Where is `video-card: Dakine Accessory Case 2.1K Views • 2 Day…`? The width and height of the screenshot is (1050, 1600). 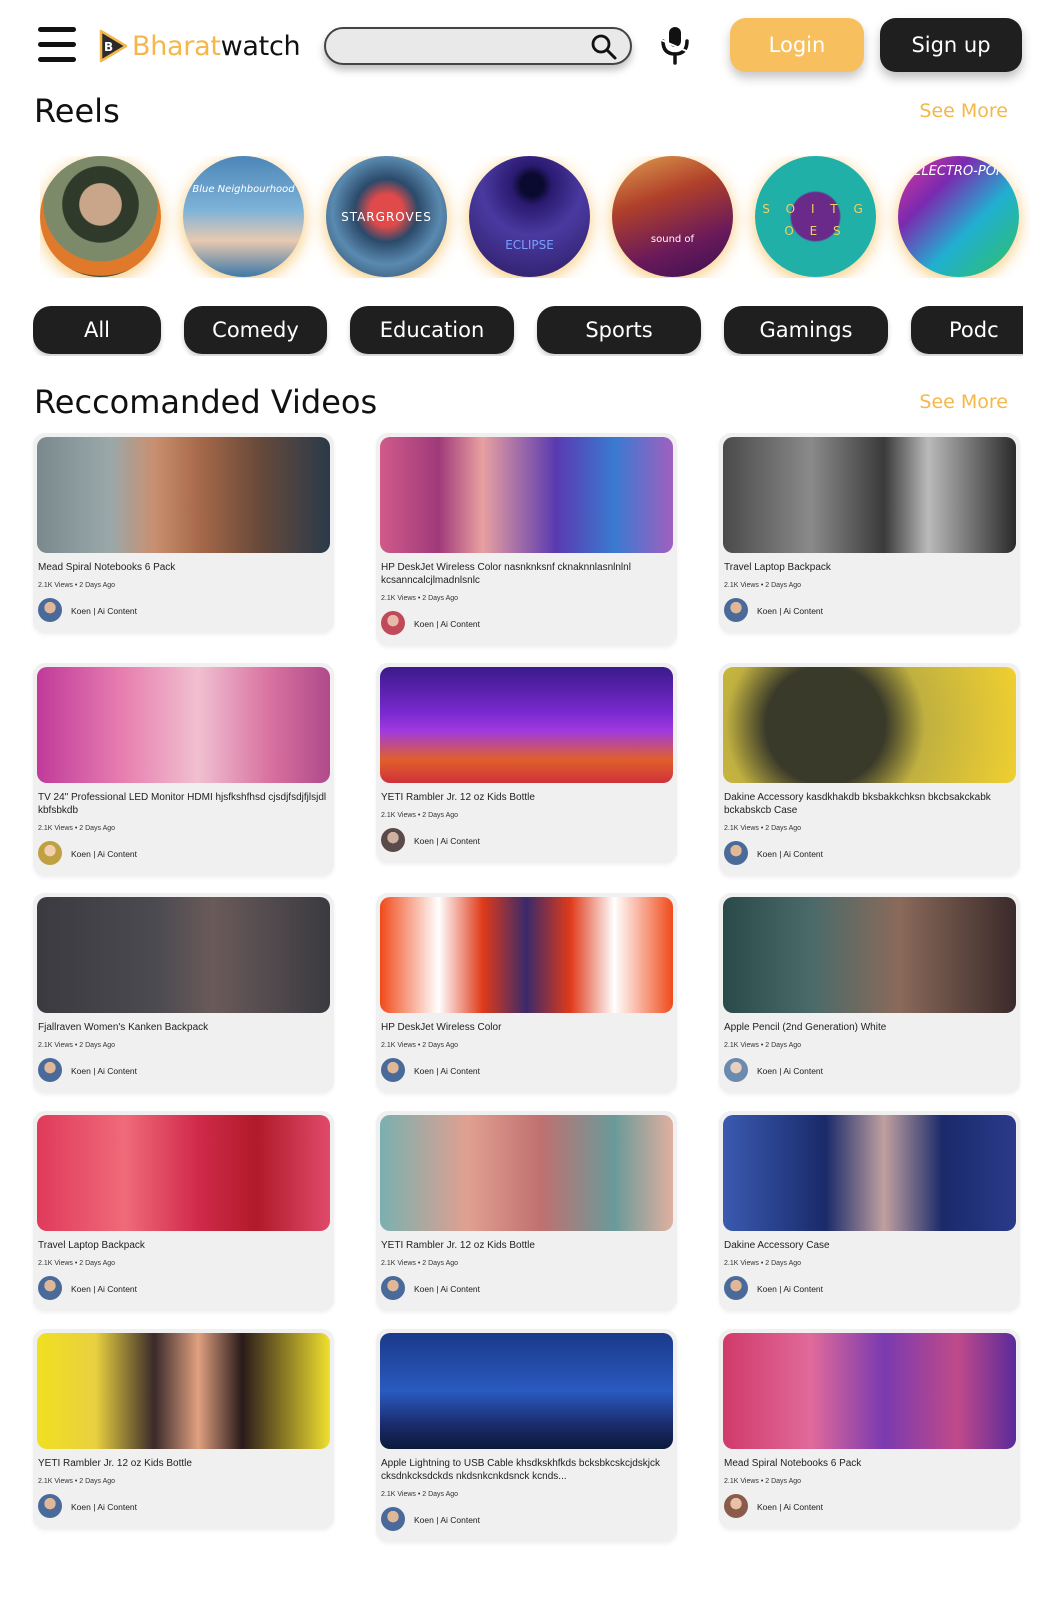 video-card: Dakine Accessory Case 2.1K Views • 2 Day… is located at coordinates (869, 1211).